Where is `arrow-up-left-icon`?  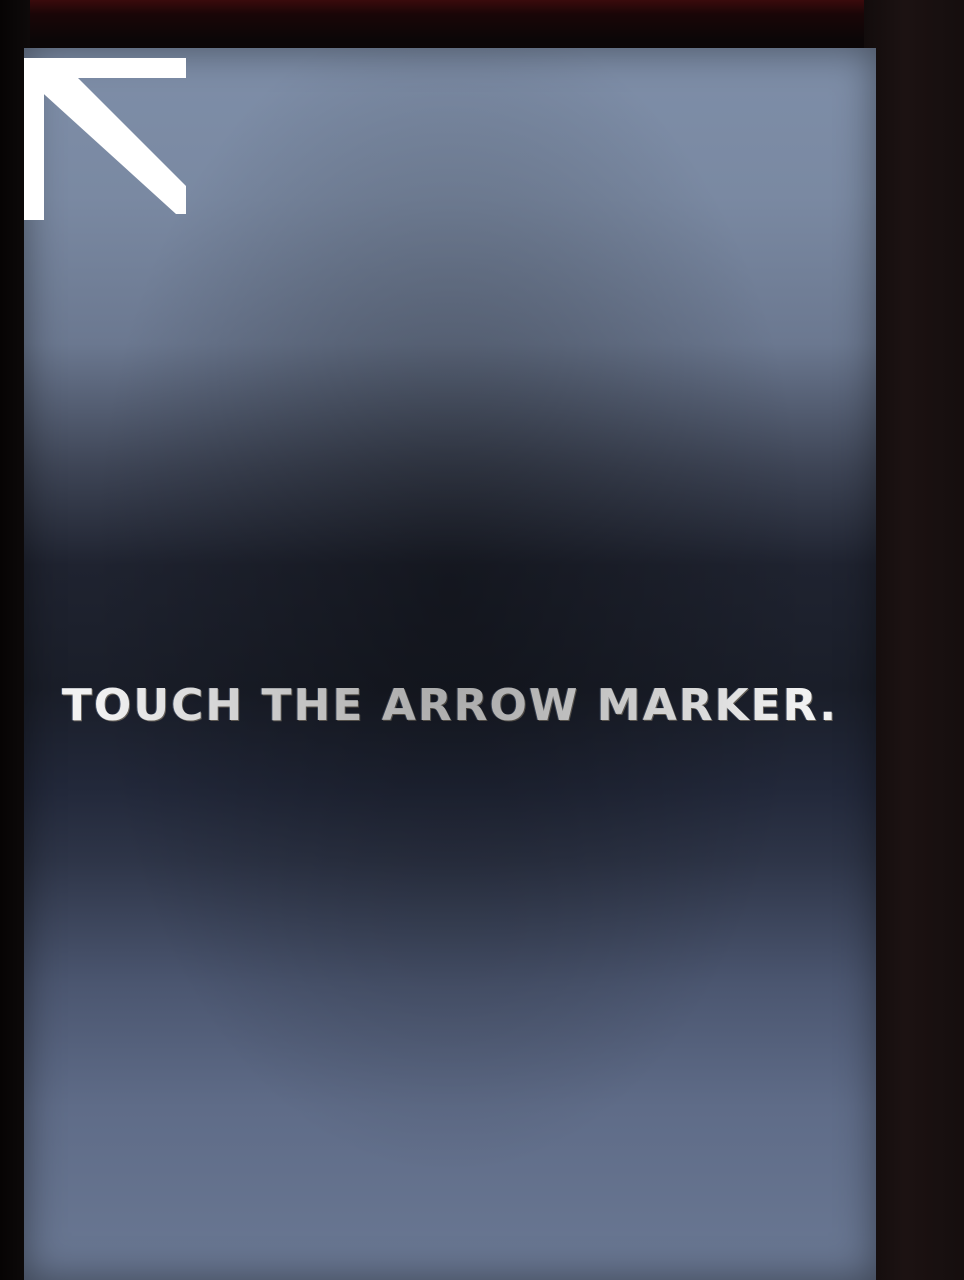
arrow-up-left-icon is located at coordinates (105, 139).